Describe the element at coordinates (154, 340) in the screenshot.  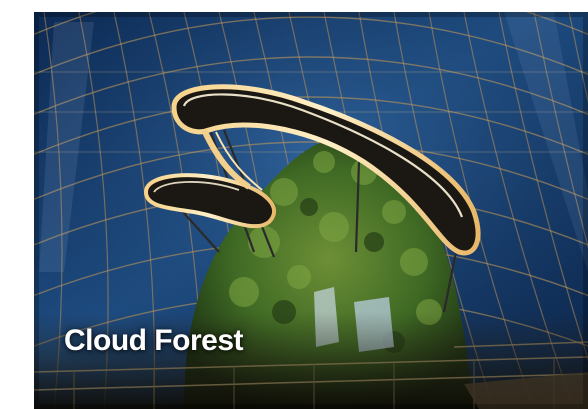
I see `card-title: Cloud Forest` at that location.